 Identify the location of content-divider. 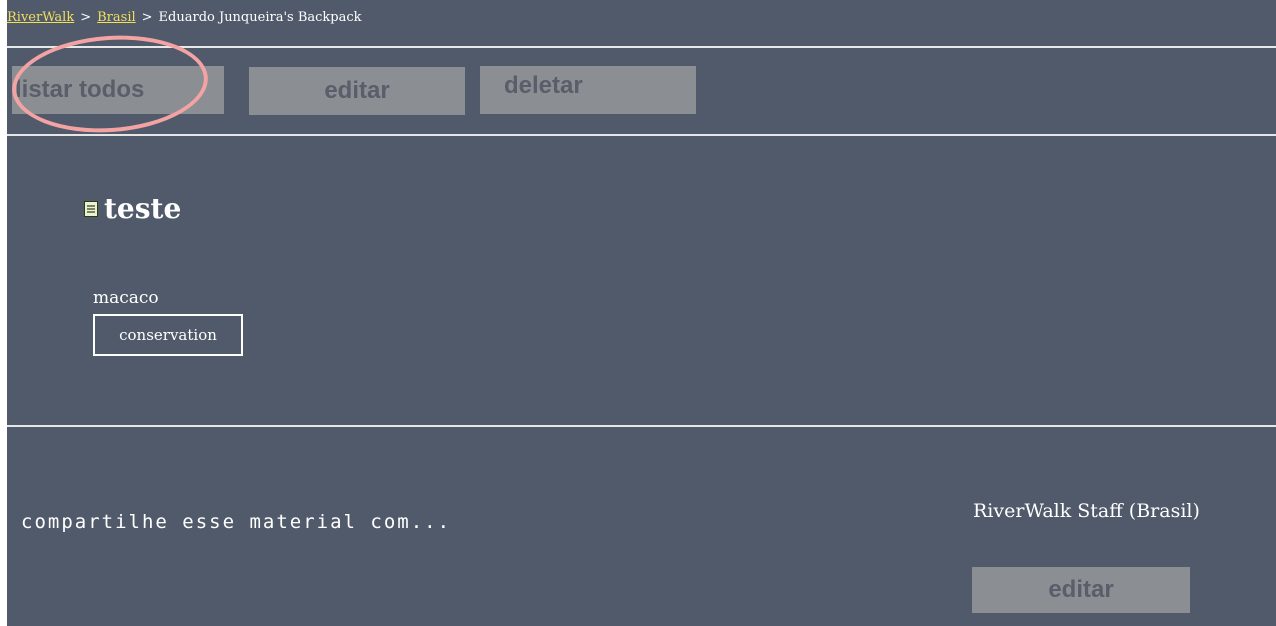
(641, 426).